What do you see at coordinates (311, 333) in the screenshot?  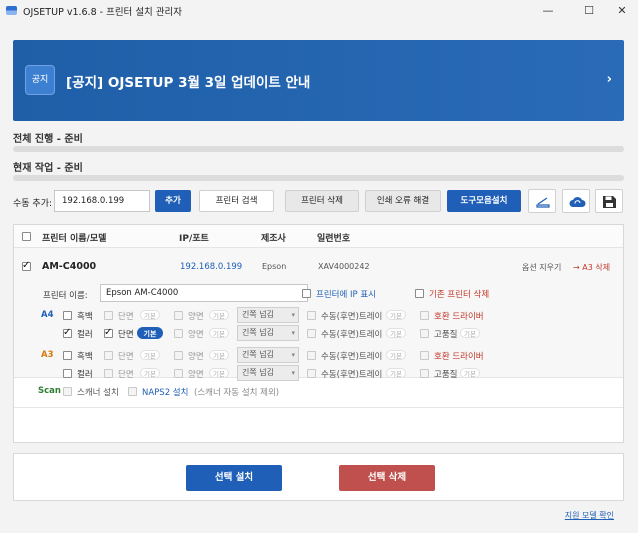 I see `a4-color-tray-checkbox` at bounding box center [311, 333].